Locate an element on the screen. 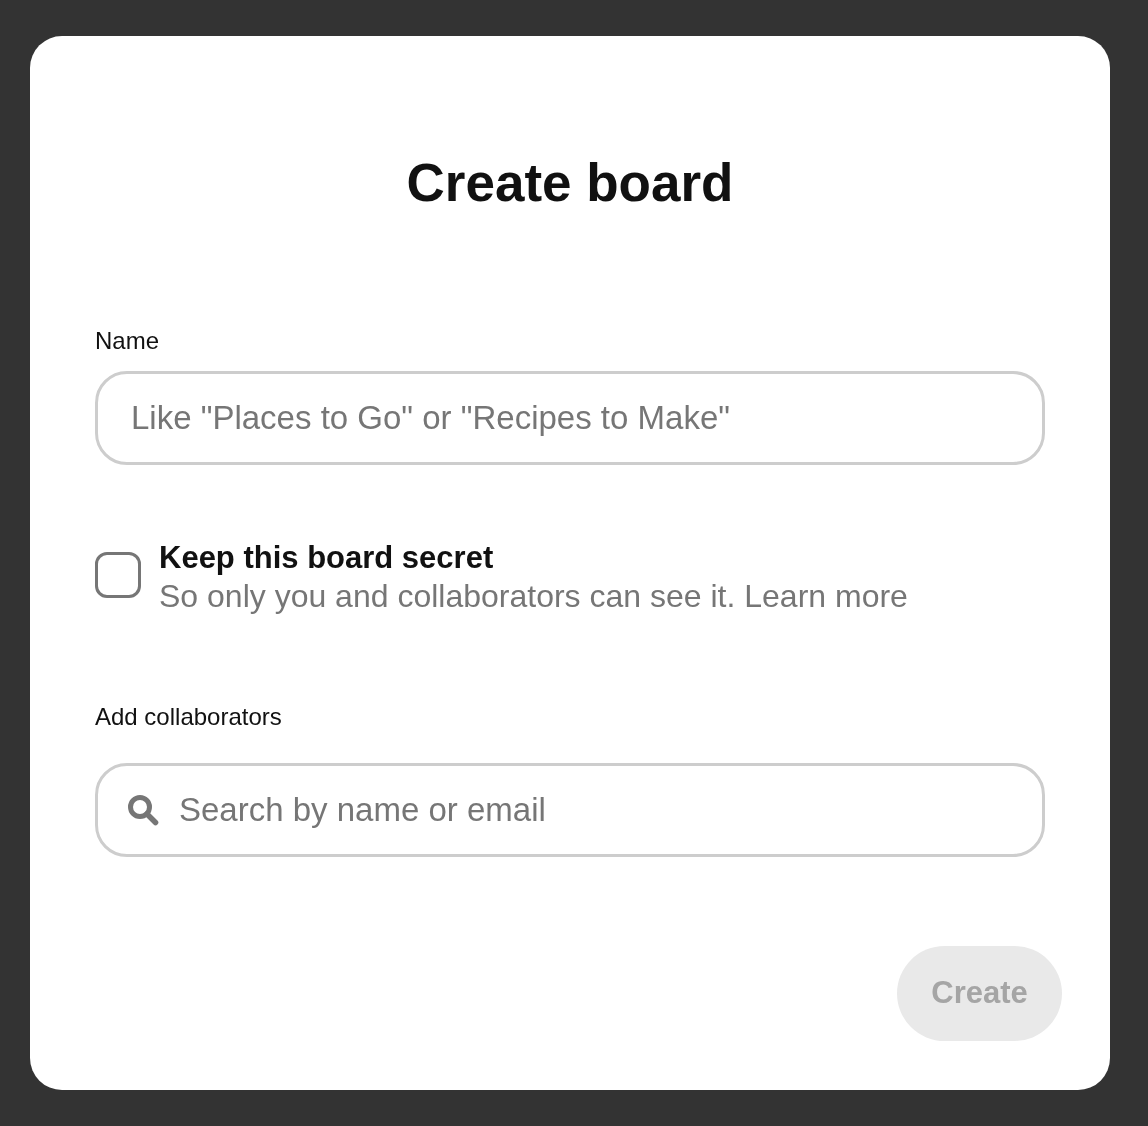 The height and width of the screenshot is (1126, 1148). search-field: Search by name or email is located at coordinates (570, 810).